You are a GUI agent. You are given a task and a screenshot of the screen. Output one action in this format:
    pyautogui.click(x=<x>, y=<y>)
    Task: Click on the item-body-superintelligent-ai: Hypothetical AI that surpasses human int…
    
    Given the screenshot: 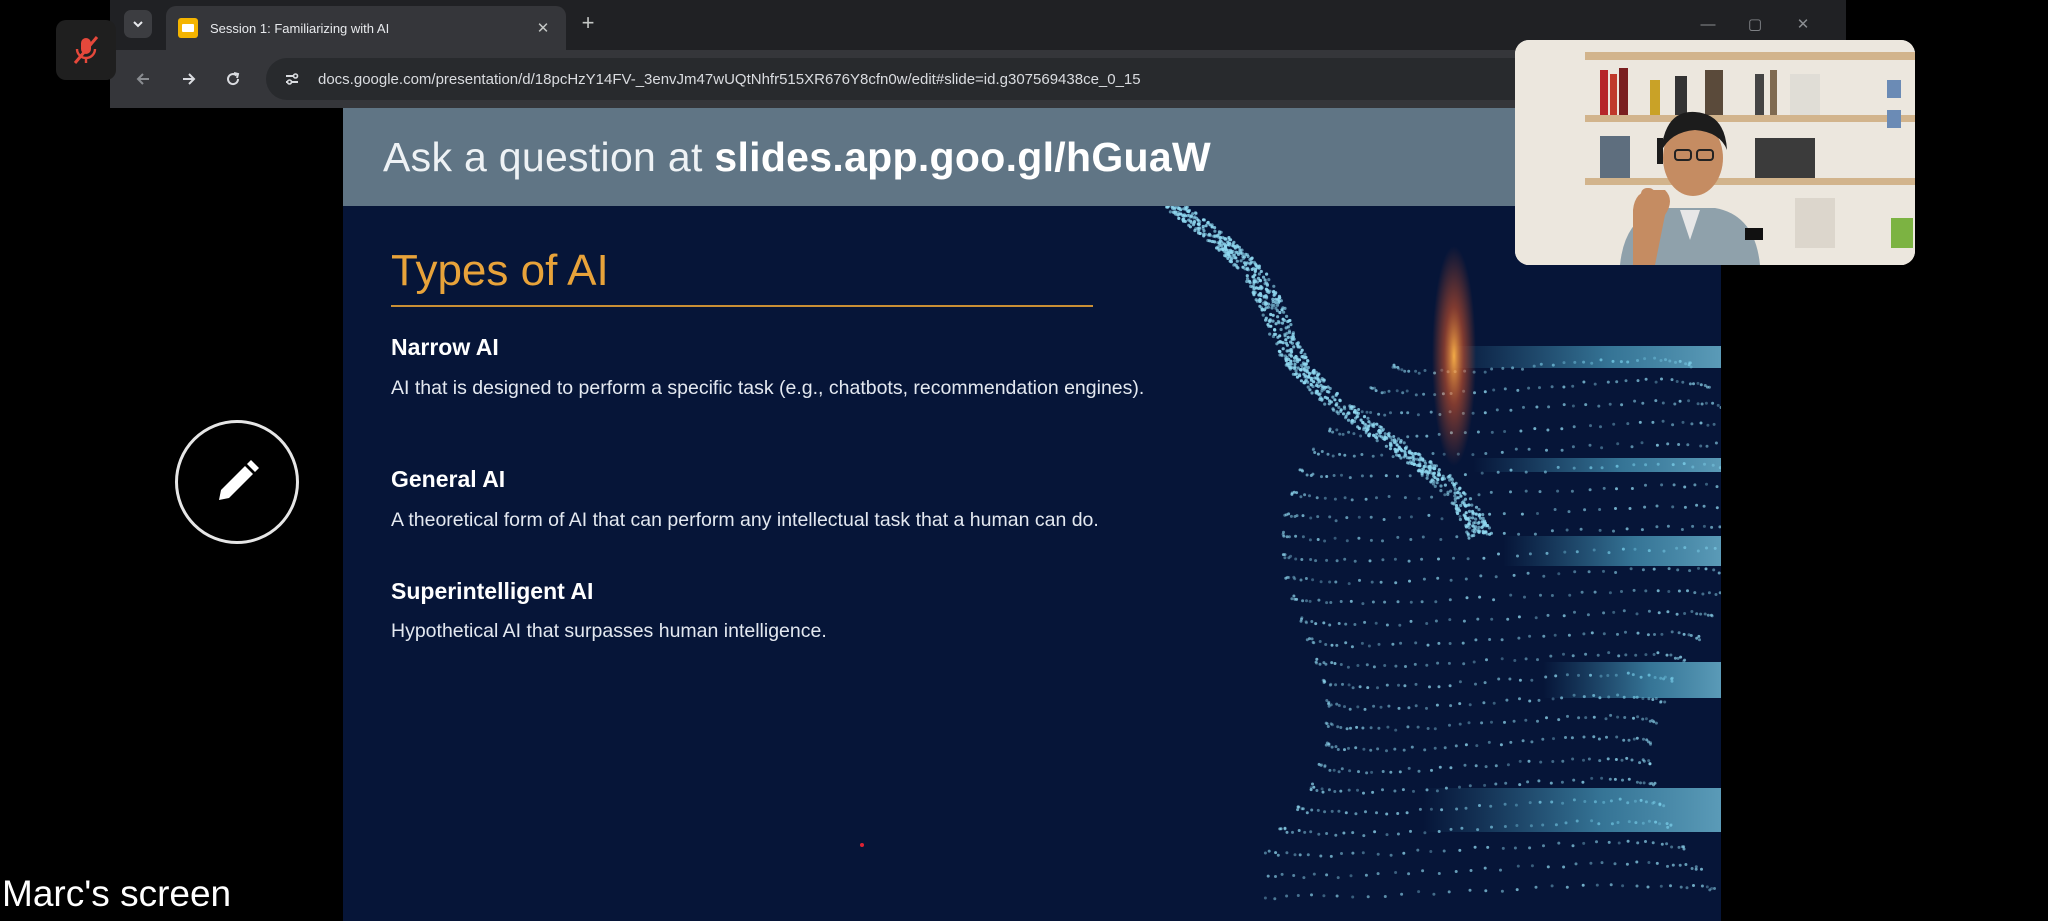 What is the action you would take?
    pyautogui.click(x=609, y=631)
    